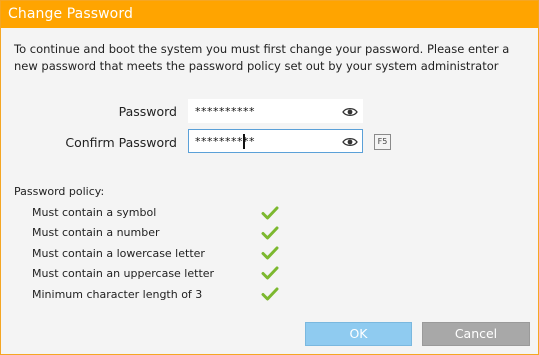 Image resolution: width=539 pixels, height=355 pixels. I want to click on show-password-eye-icon, so click(350, 111).